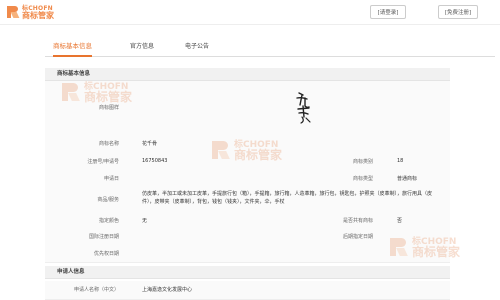  I want to click on tab-official-info: 官方信息, so click(142, 47).